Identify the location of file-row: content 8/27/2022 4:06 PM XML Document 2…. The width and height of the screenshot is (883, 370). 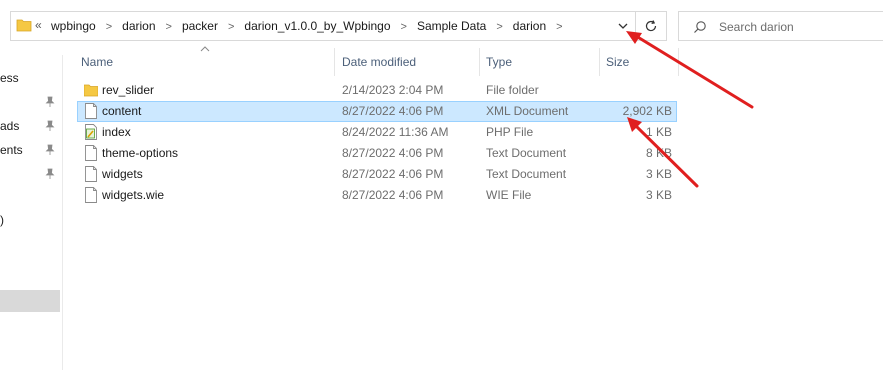
(377, 111).